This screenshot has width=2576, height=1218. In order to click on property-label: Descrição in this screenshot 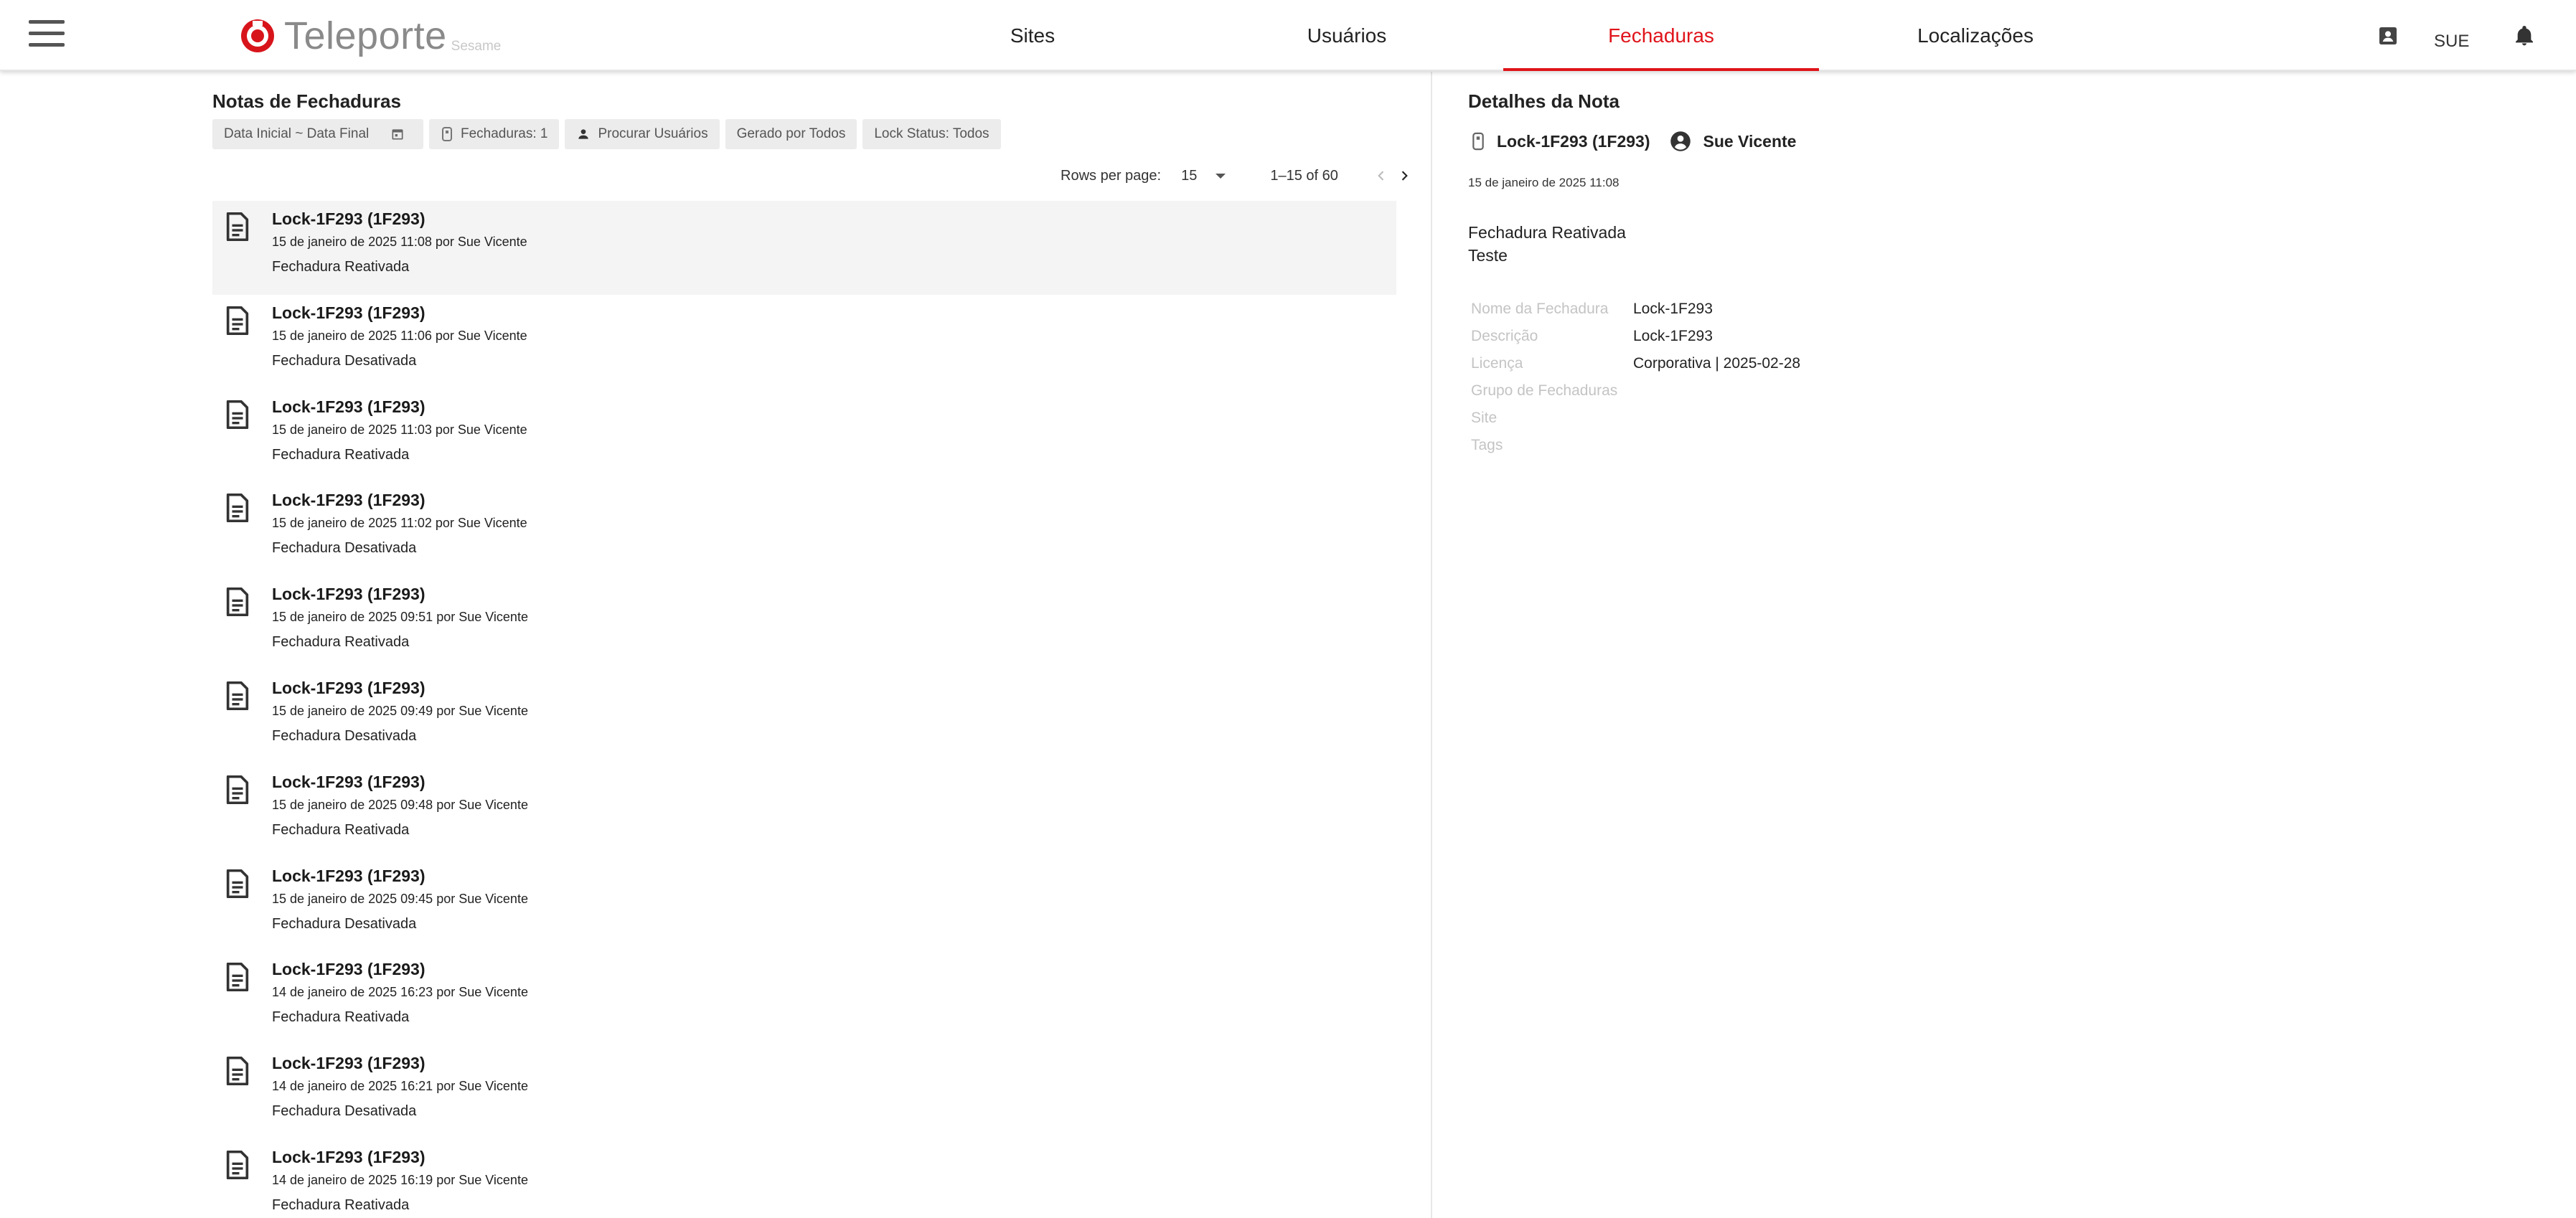, I will do `click(1504, 336)`.